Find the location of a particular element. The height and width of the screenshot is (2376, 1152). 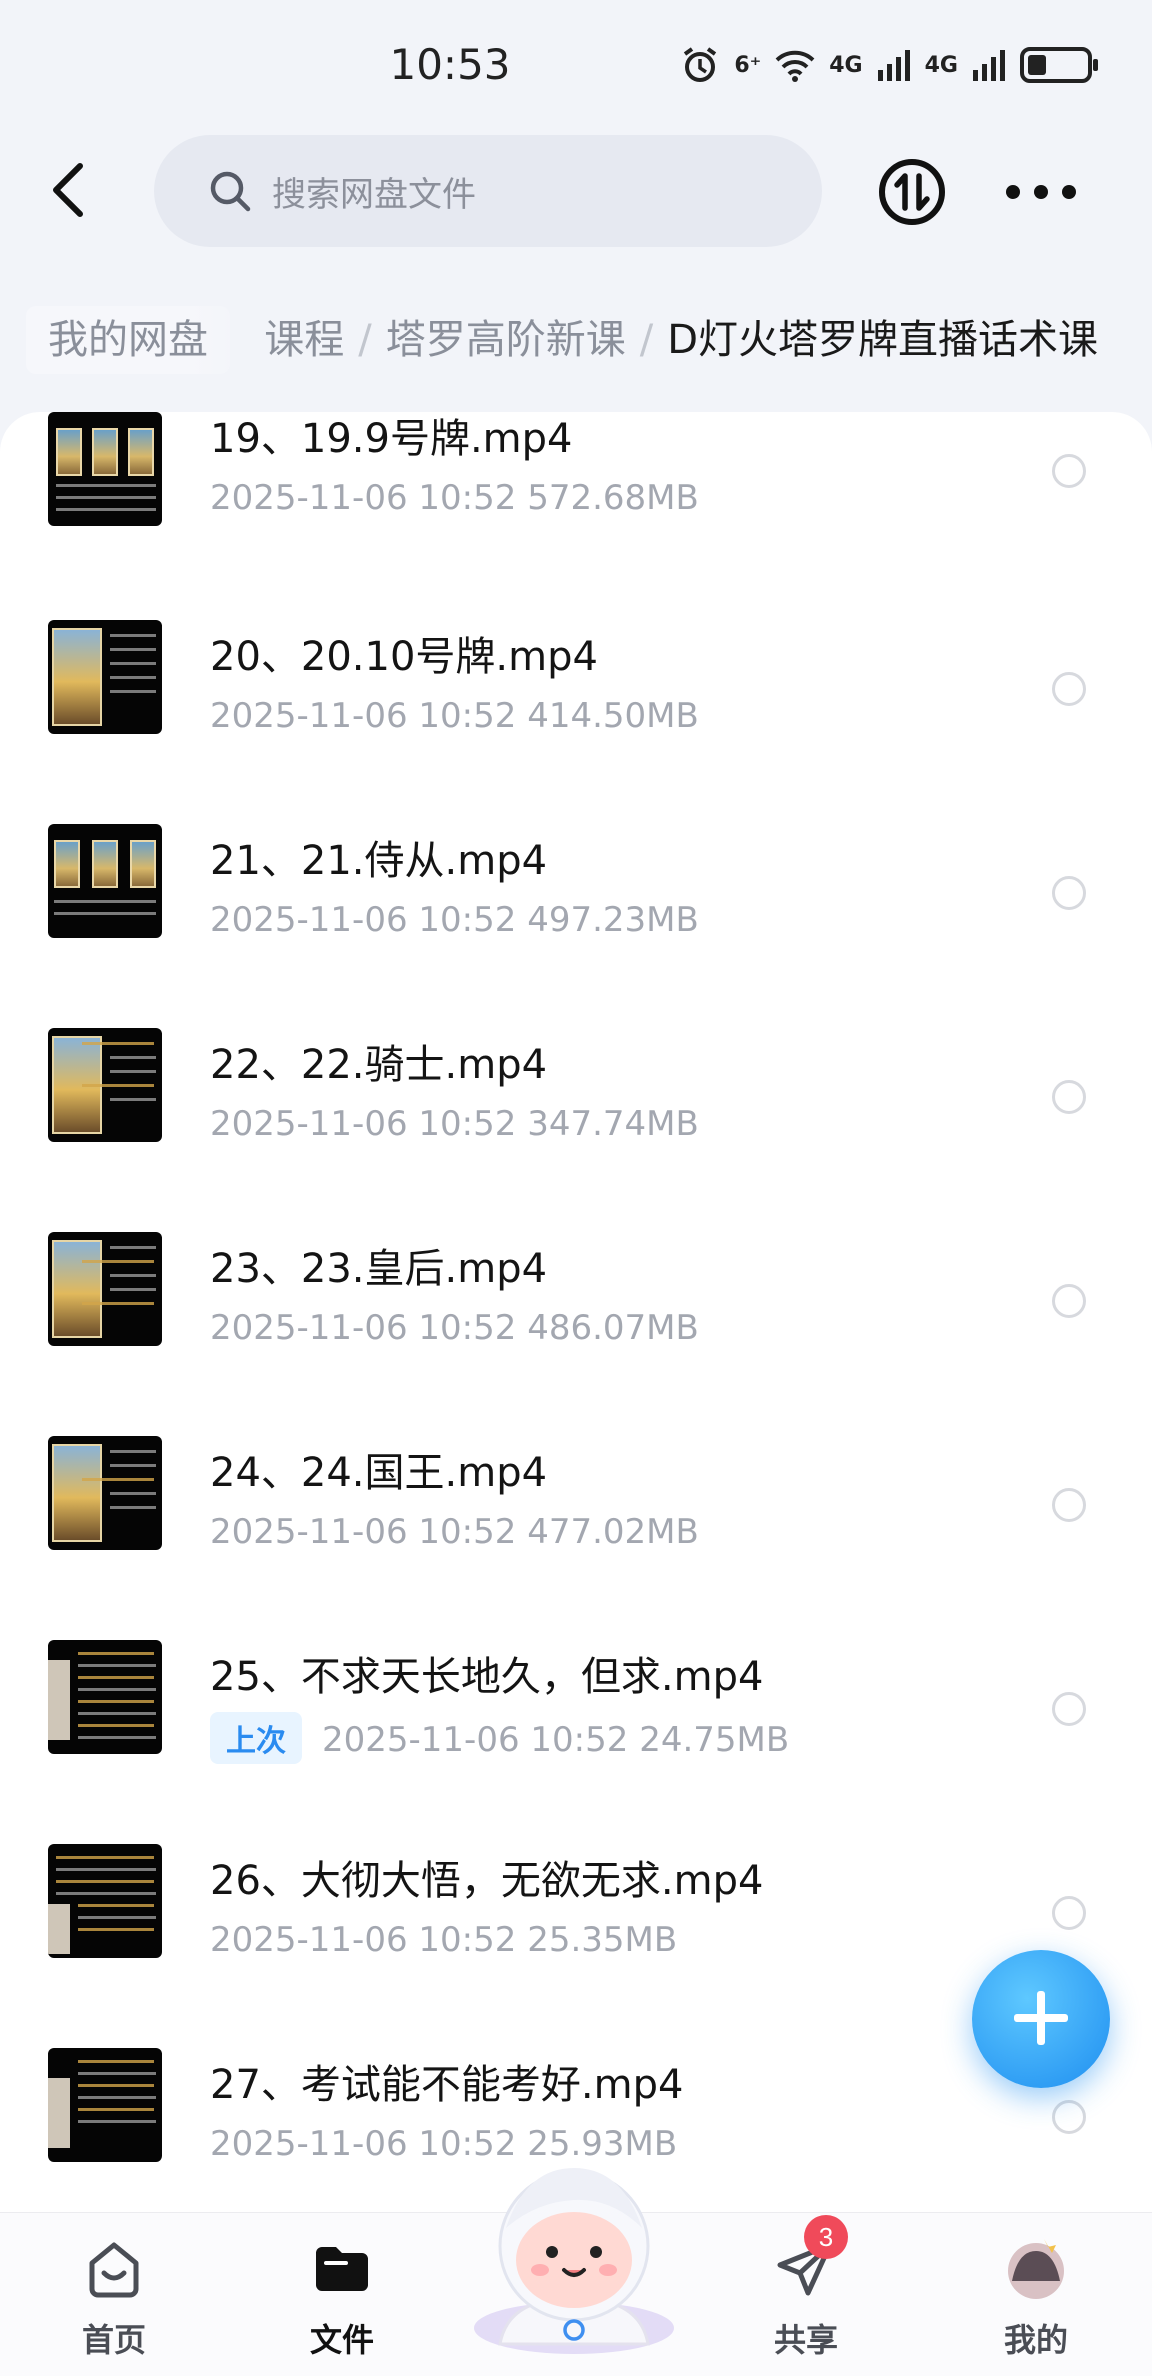

back-arrow-icon is located at coordinates (70, 190).